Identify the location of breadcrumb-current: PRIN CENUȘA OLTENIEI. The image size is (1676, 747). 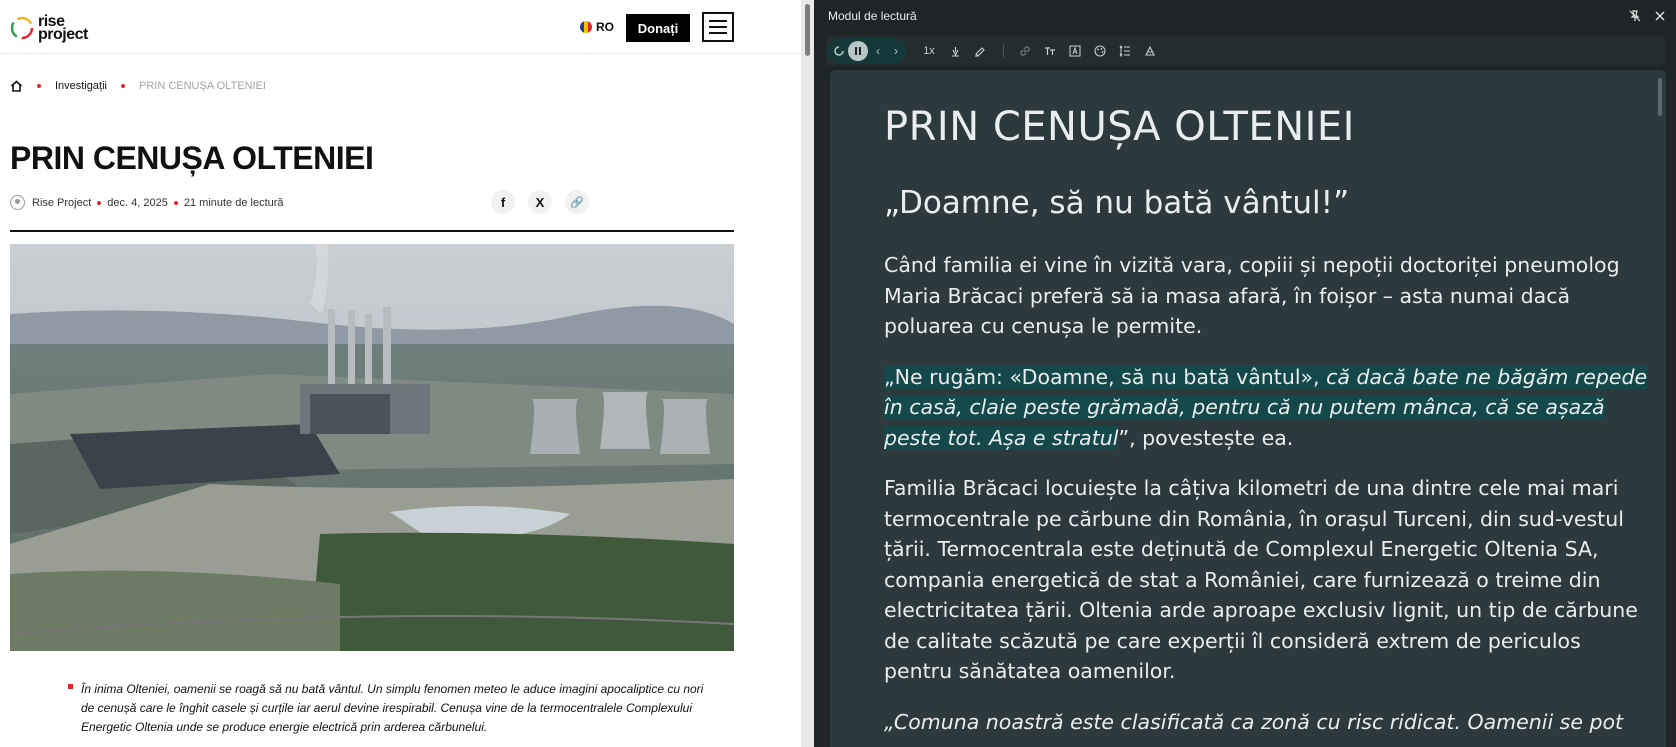
(202, 86).